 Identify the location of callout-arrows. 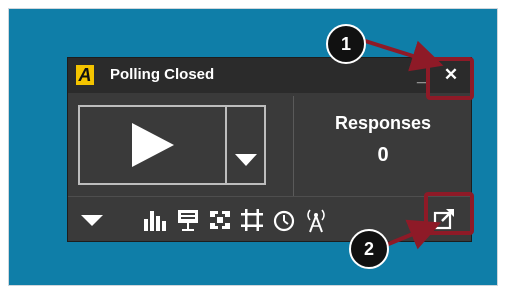
(402, 144).